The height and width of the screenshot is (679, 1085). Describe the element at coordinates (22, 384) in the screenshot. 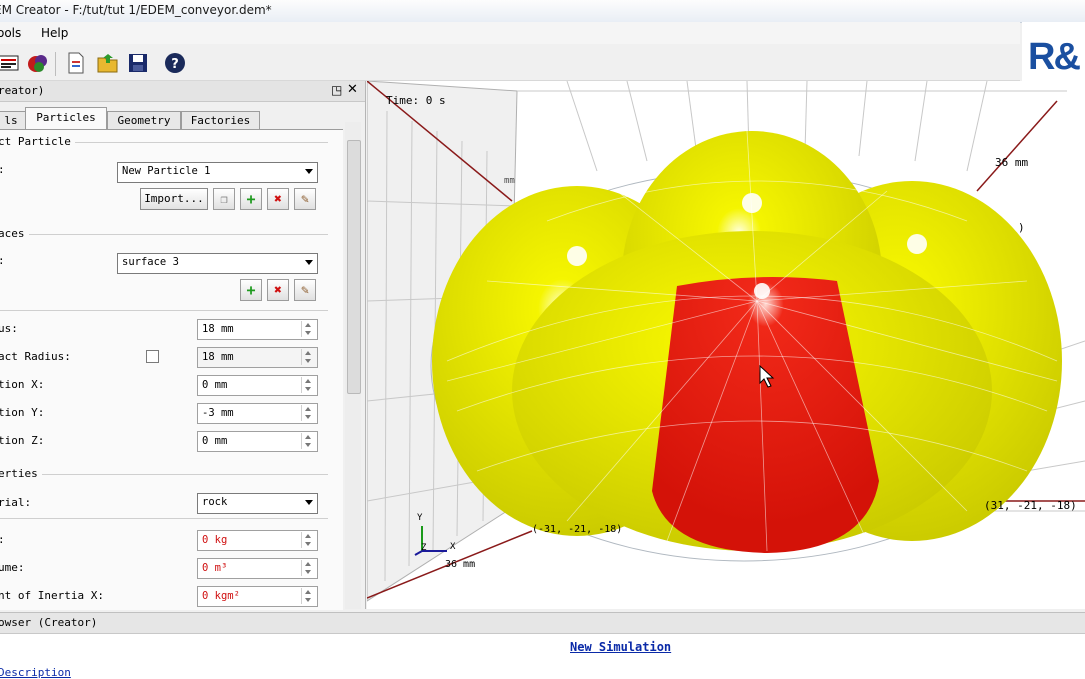

I see `position-x-label: tion X:` at that location.